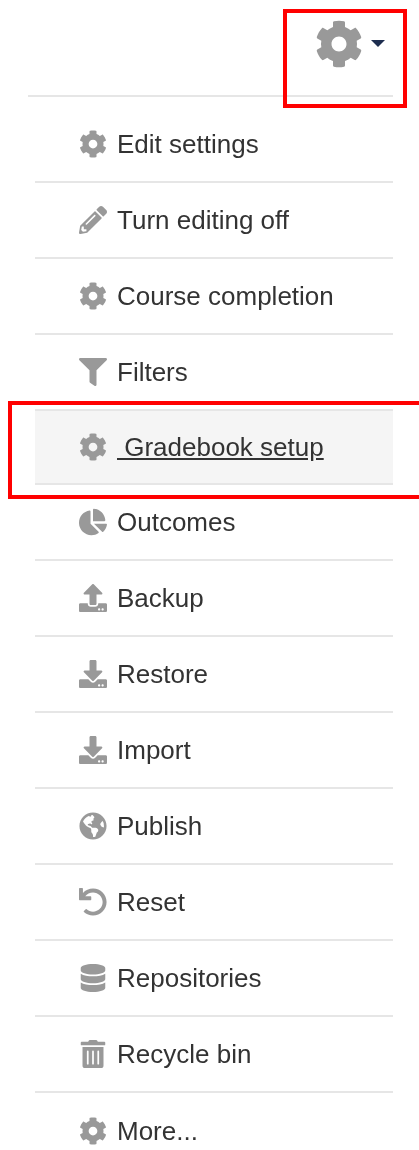 Image resolution: width=419 pixels, height=1150 pixels. What do you see at coordinates (214, 751) in the screenshot?
I see `menu-item: Import` at bounding box center [214, 751].